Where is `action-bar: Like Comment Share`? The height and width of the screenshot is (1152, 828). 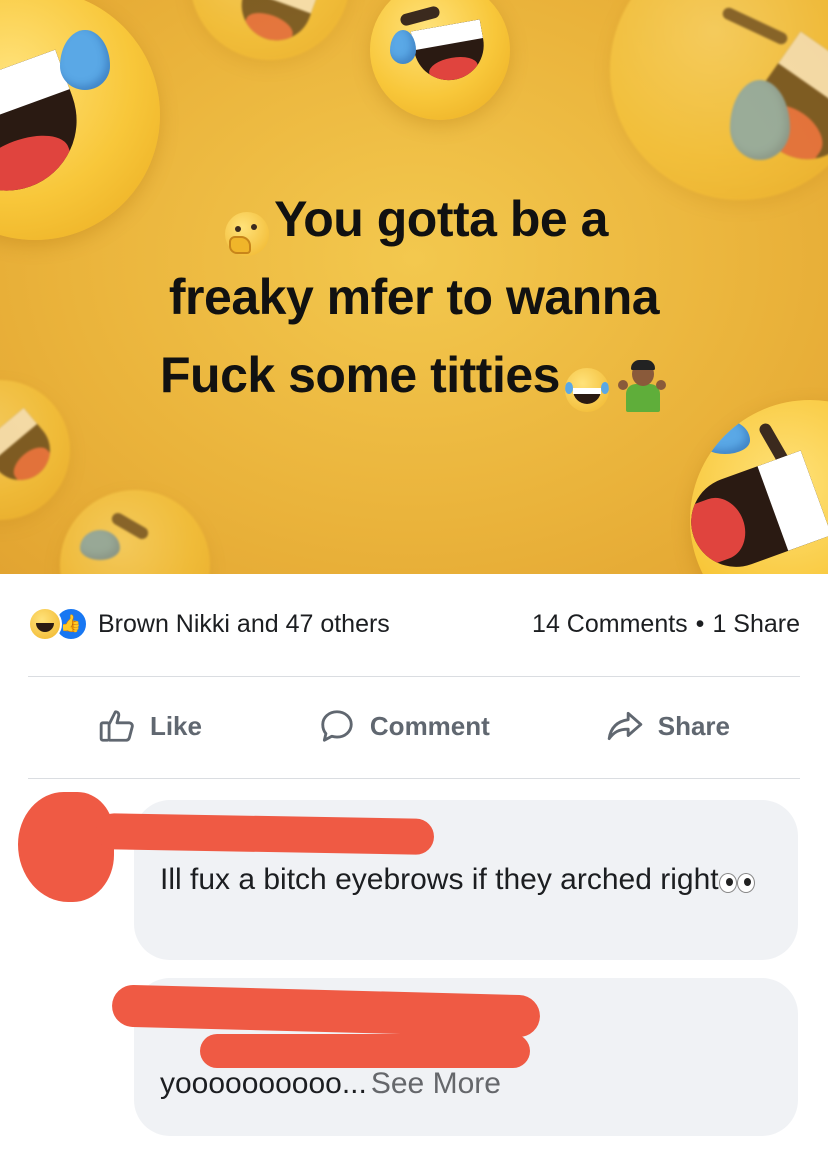
action-bar: Like Comment Share is located at coordinates (414, 726).